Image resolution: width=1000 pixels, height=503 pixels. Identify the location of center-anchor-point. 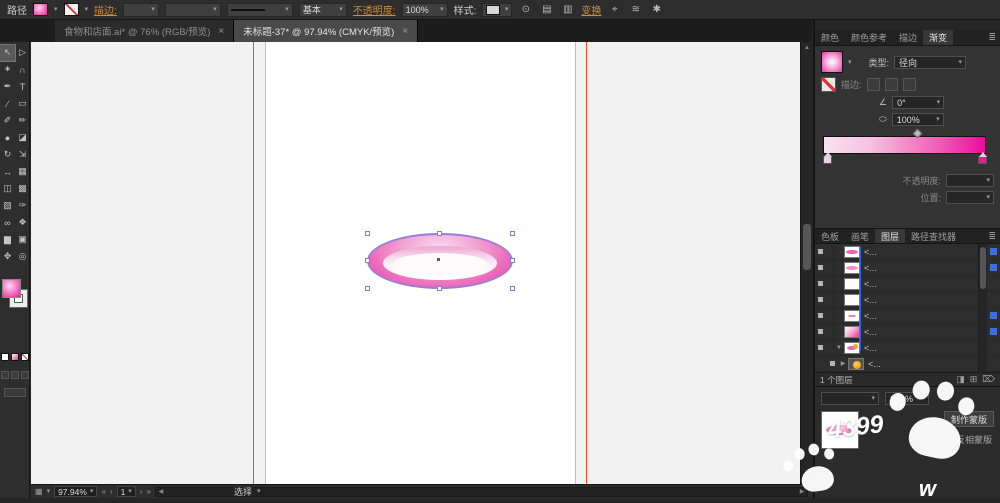
(438, 259).